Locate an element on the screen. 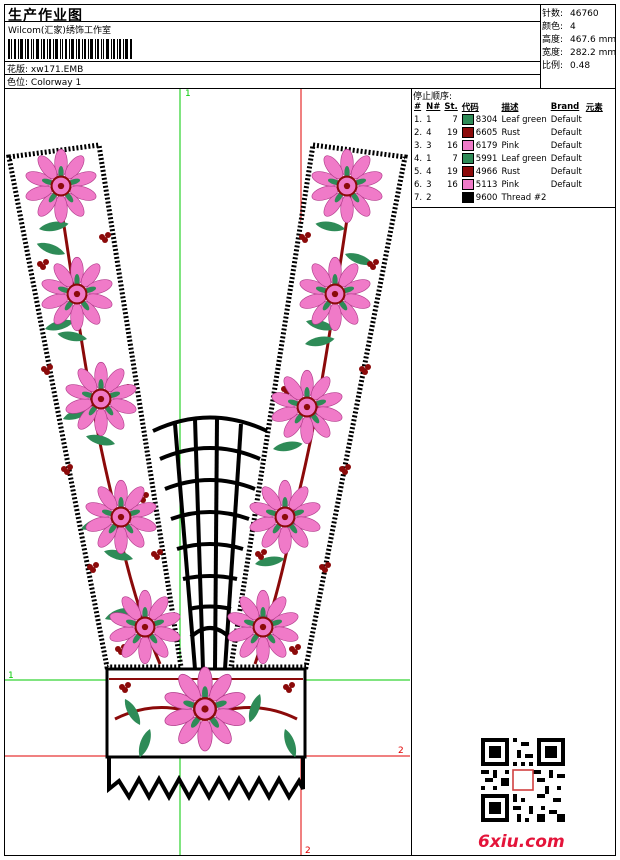  col-code: 代码 is located at coordinates (470, 108).